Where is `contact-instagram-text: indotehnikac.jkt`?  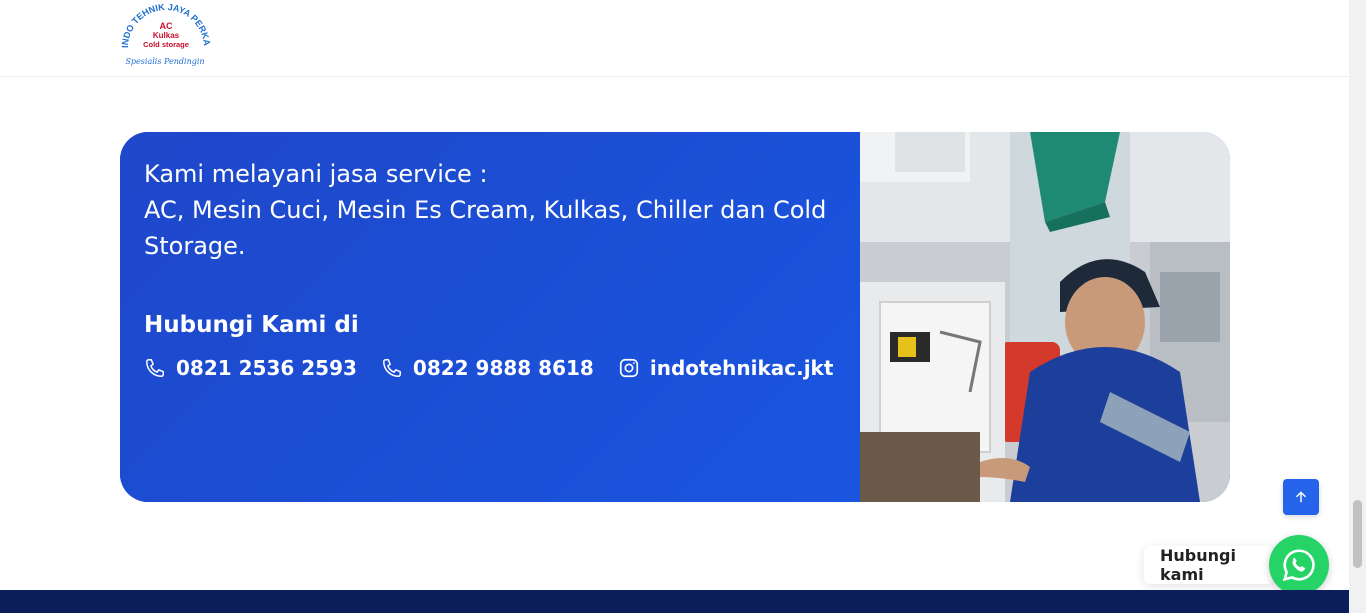
contact-instagram-text: indotehnikac.jkt is located at coordinates (741, 368).